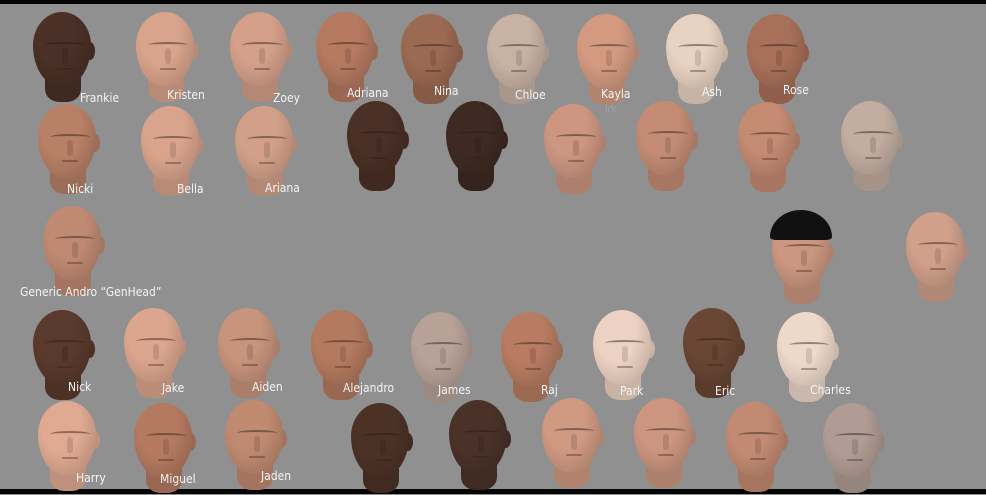 The width and height of the screenshot is (986, 495). I want to click on character-name-label: Raj, so click(549, 390).